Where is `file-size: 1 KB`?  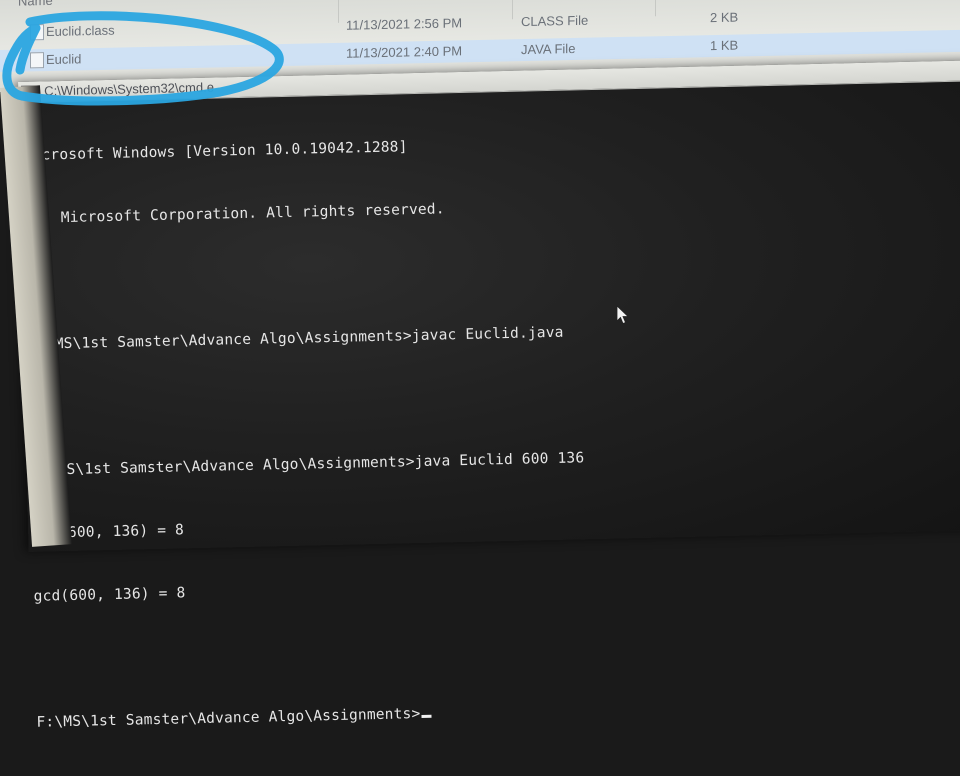
file-size: 1 KB is located at coordinates (724, 45).